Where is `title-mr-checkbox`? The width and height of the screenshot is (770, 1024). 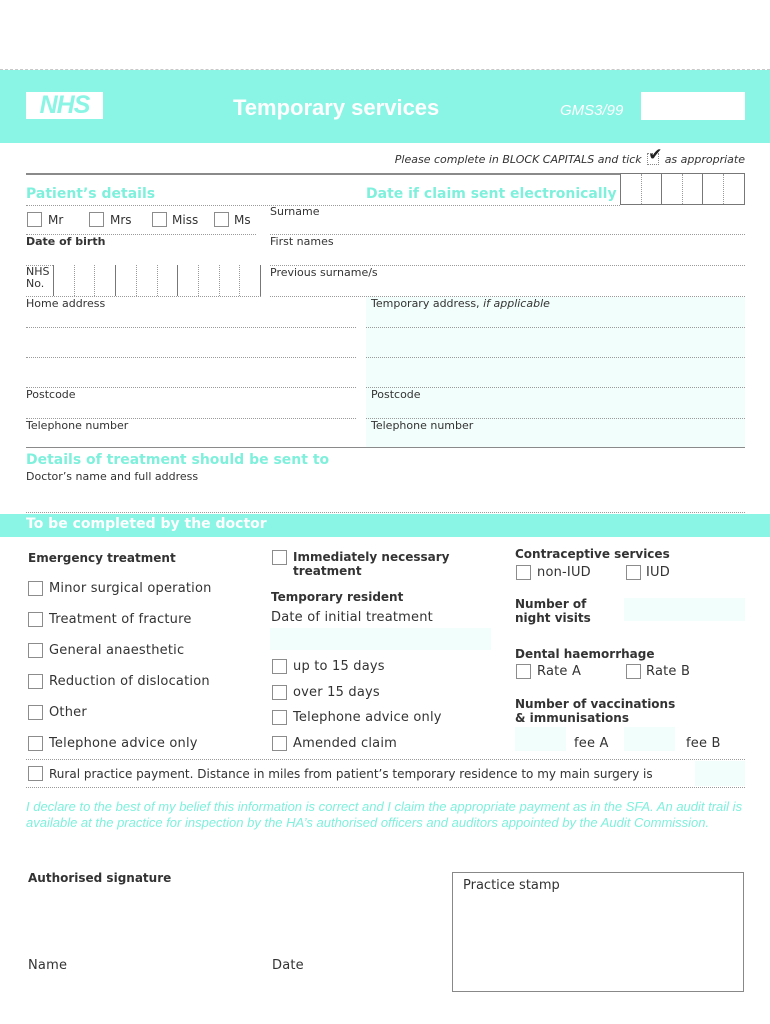
title-mr-checkbox is located at coordinates (34, 219).